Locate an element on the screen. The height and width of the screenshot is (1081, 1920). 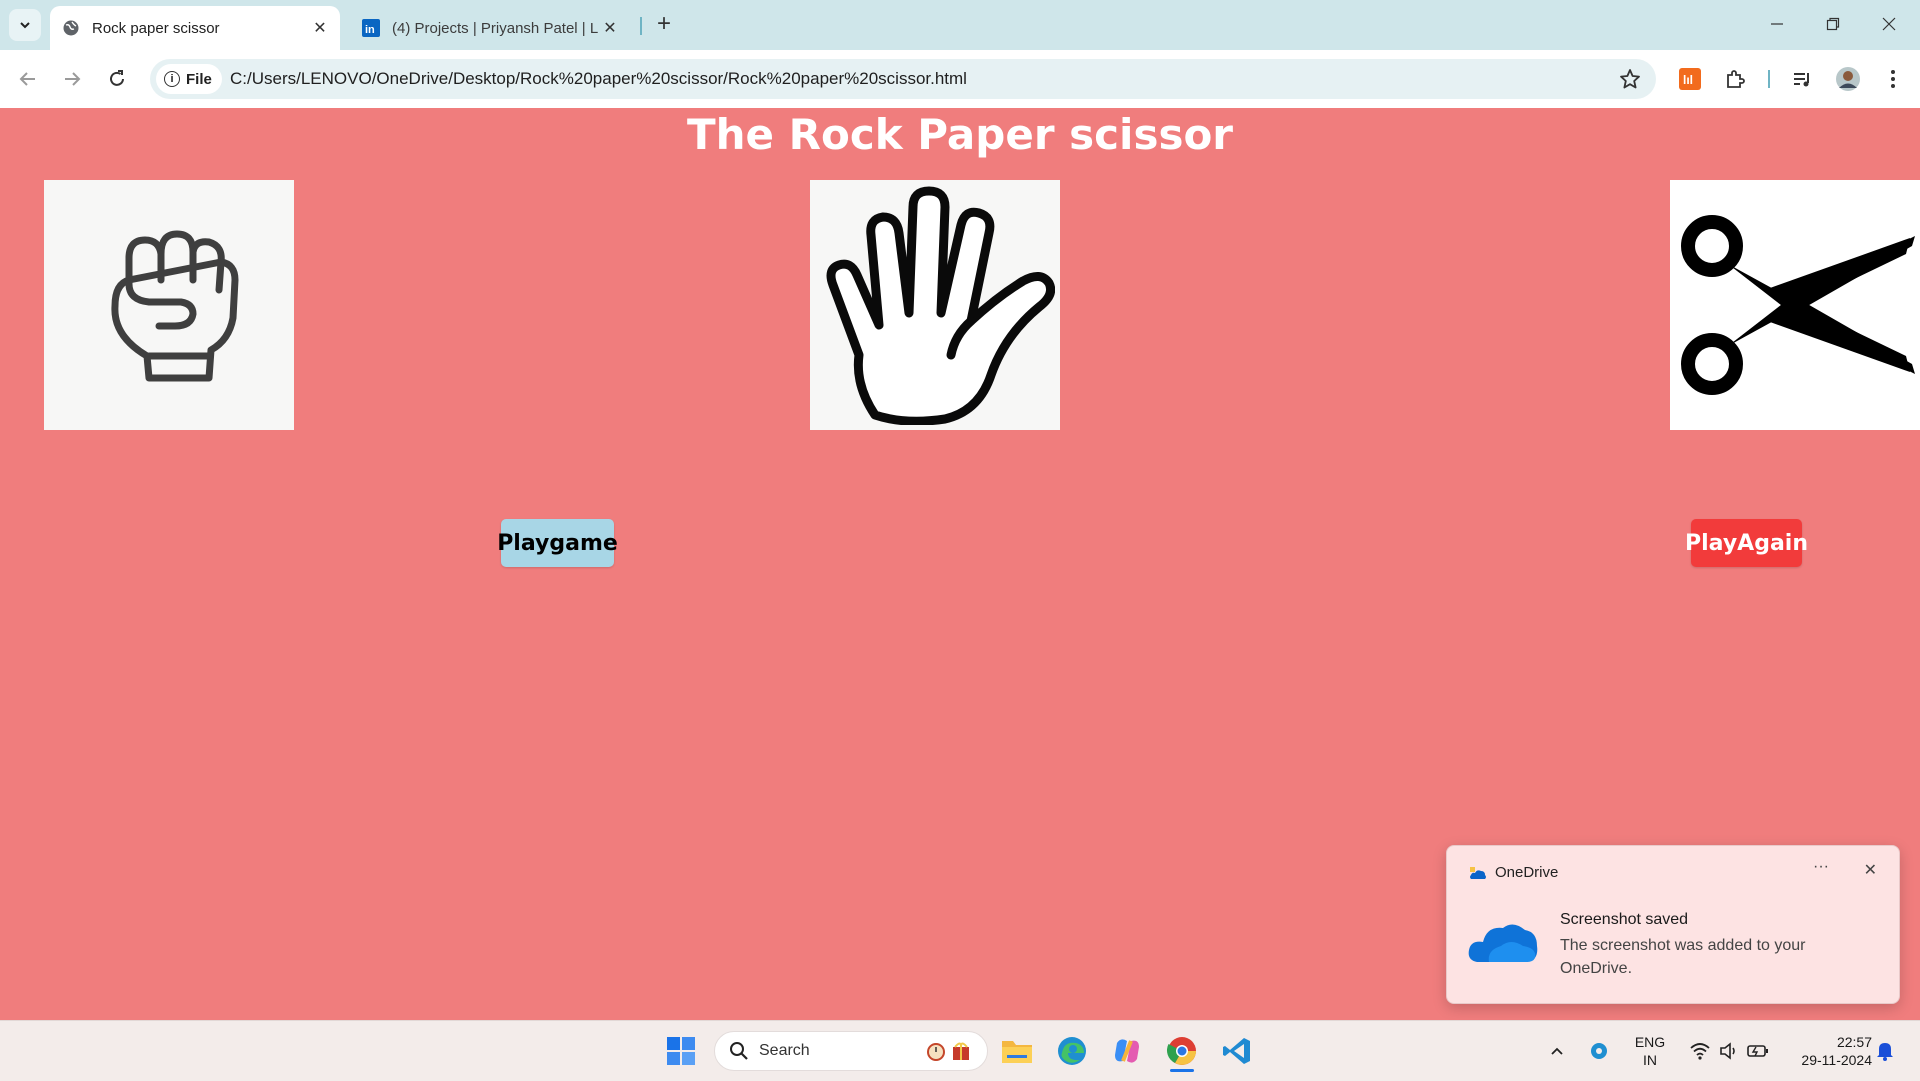
vscode-button is located at coordinates (1237, 1051).